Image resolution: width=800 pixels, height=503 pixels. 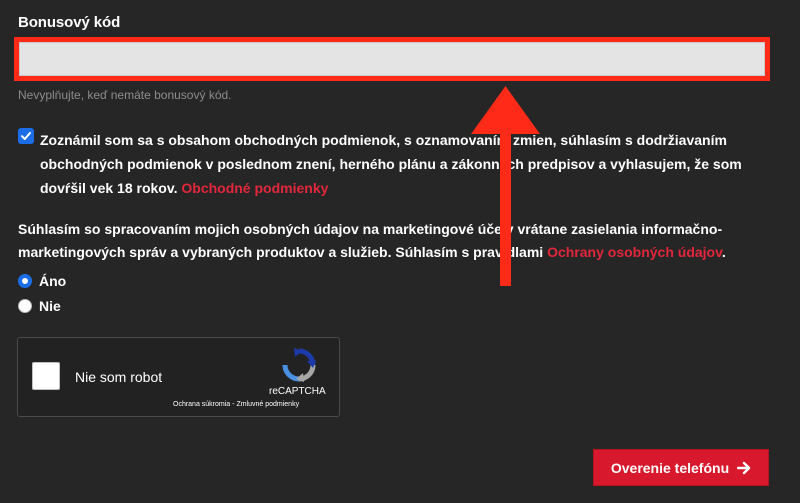 I want to click on terms-link: Obchodné podmienky, so click(x=254, y=188).